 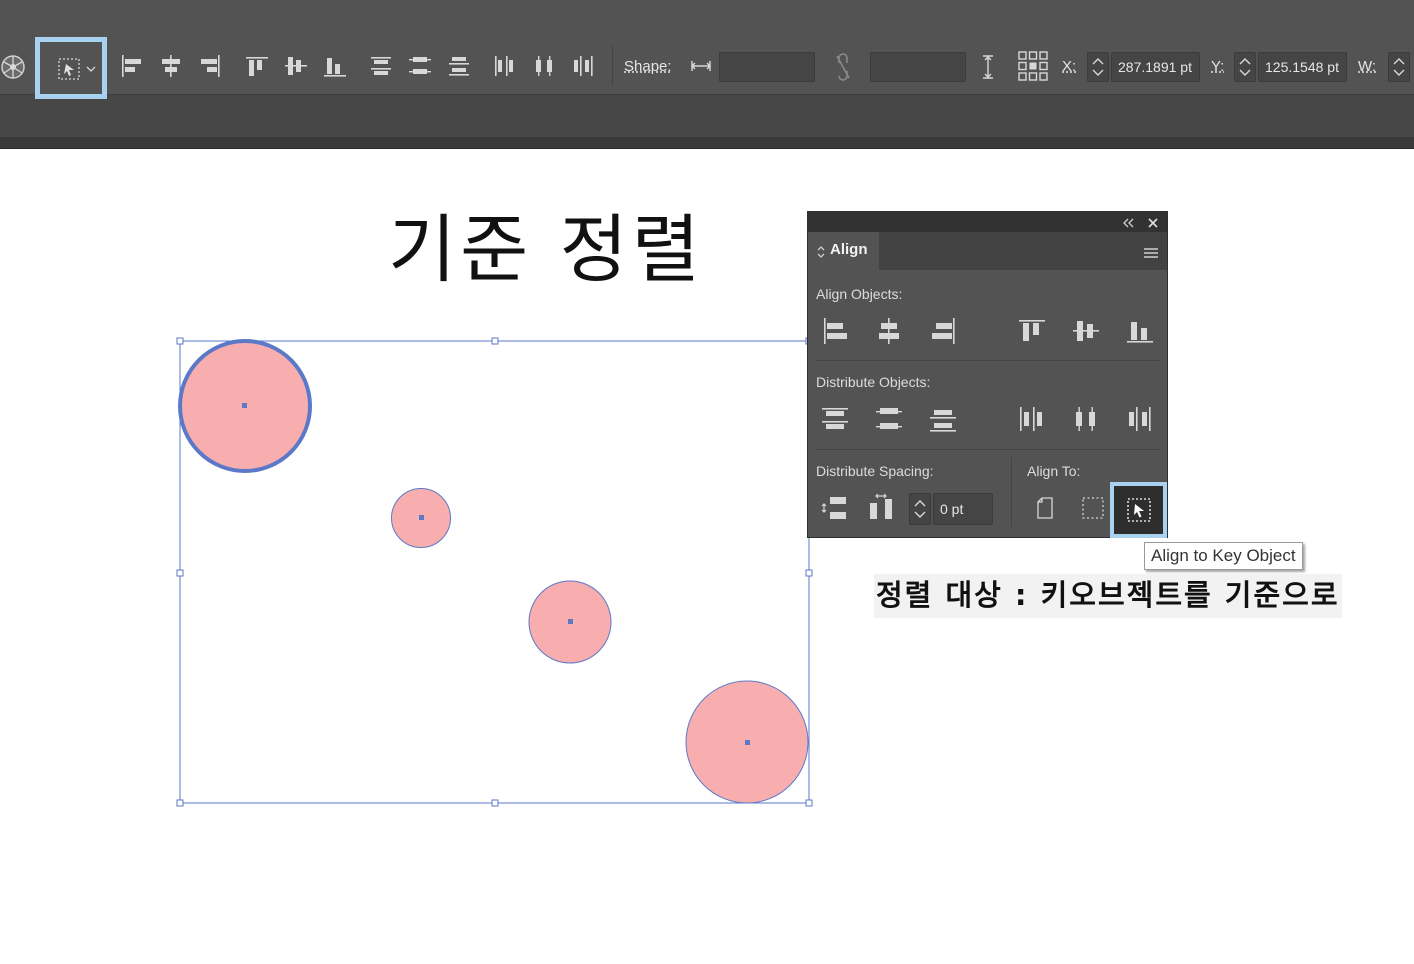 I want to click on page-heading: 기준 정렬, so click(x=546, y=250).